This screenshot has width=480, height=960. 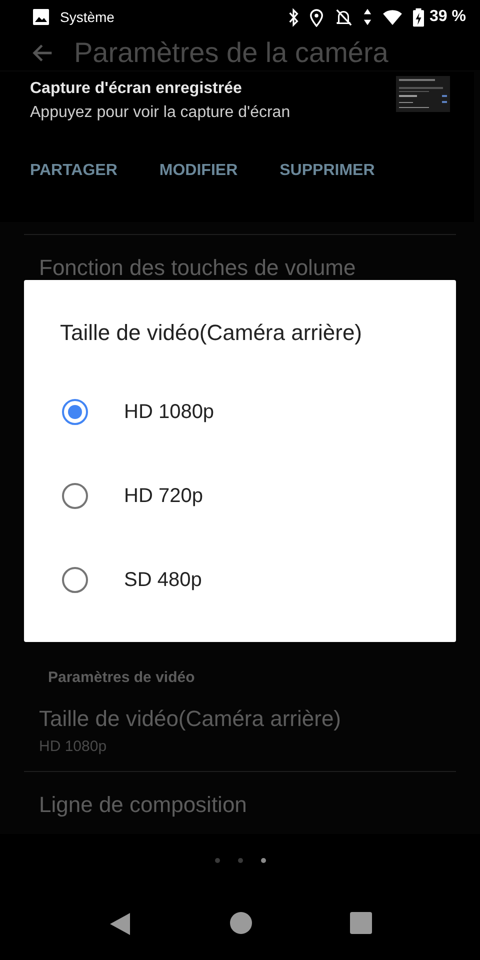 What do you see at coordinates (418, 17) in the screenshot?
I see `battery-charging-icon` at bounding box center [418, 17].